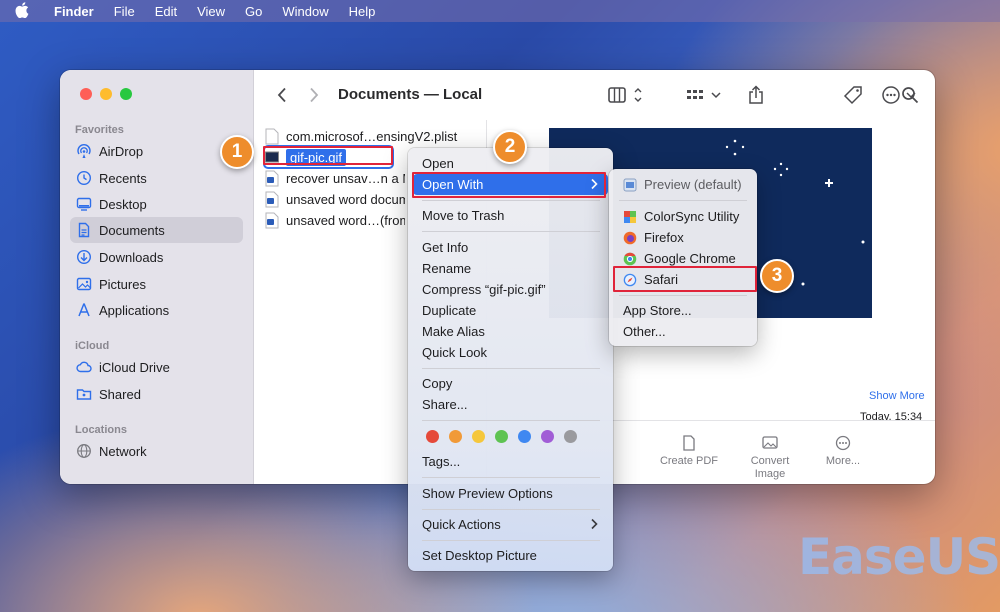 The height and width of the screenshot is (612, 1000). Describe the element at coordinates (455, 436) in the screenshot. I see `tag-orange` at that location.